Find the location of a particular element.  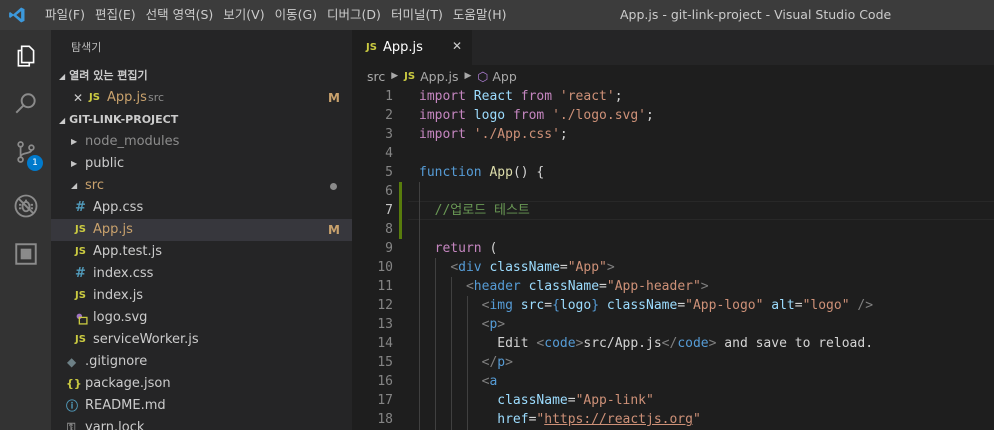

symbol-icon: ⬡ is located at coordinates (483, 76).